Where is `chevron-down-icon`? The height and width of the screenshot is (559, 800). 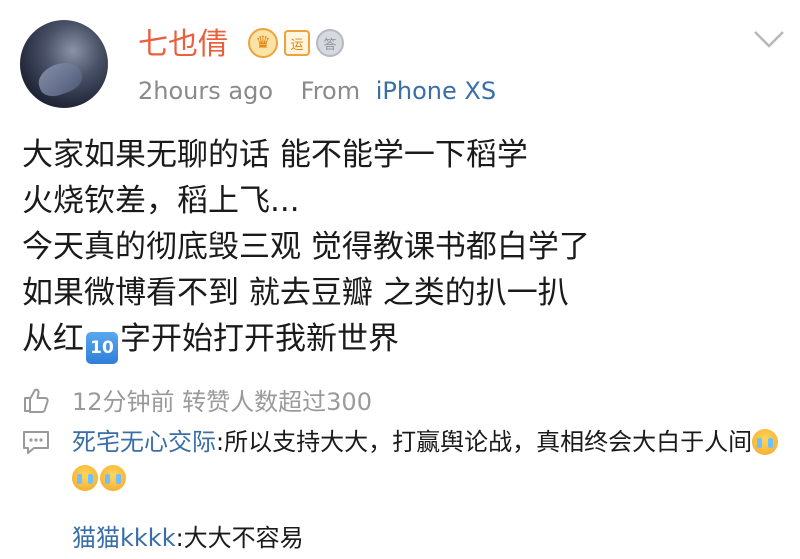
chevron-down-icon is located at coordinates (769, 39).